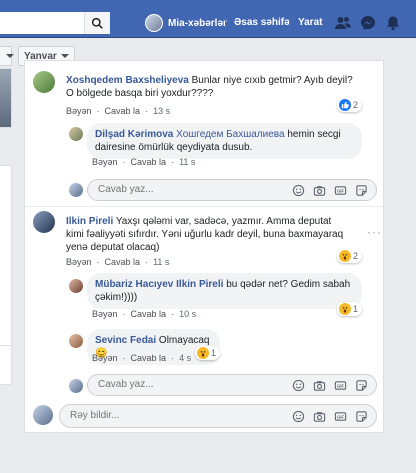  I want to click on comment-actions: Bəyən · Cavab la · 13 s, so click(118, 111).